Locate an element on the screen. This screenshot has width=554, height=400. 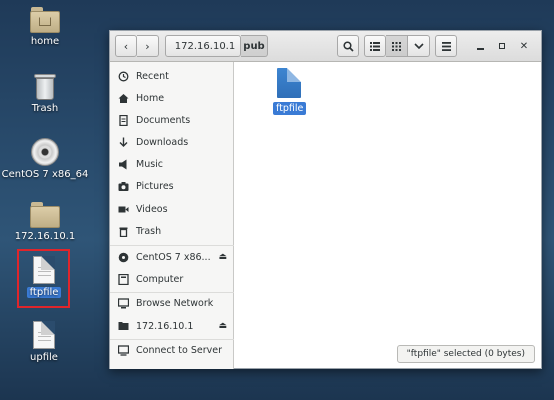
grid-view-icon is located at coordinates (396, 46).